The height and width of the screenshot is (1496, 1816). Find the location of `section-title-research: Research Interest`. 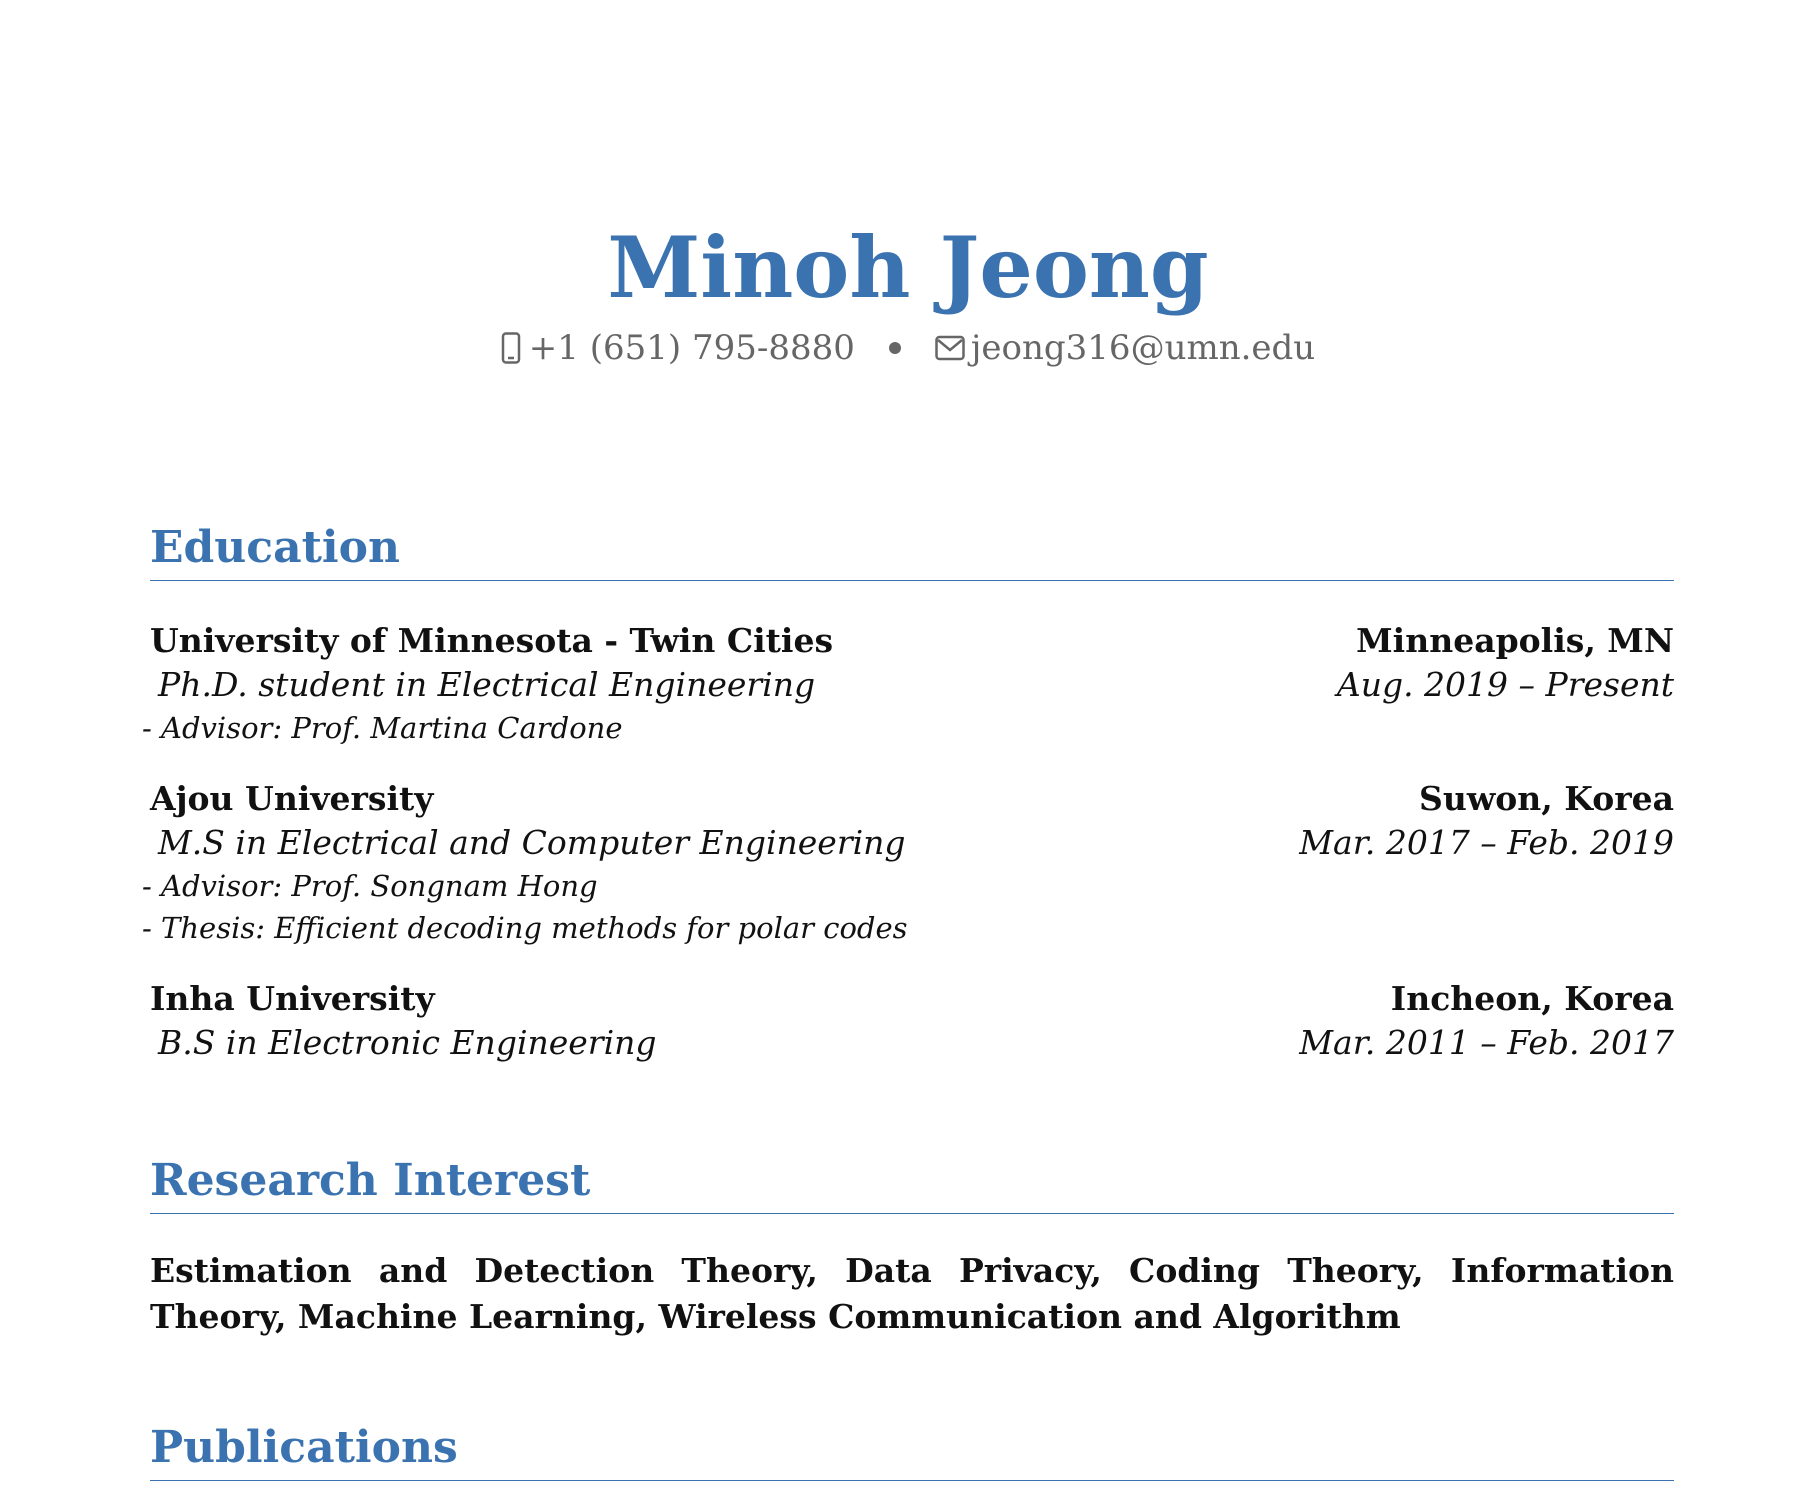

section-title-research: Research Interest is located at coordinates (370, 1180).